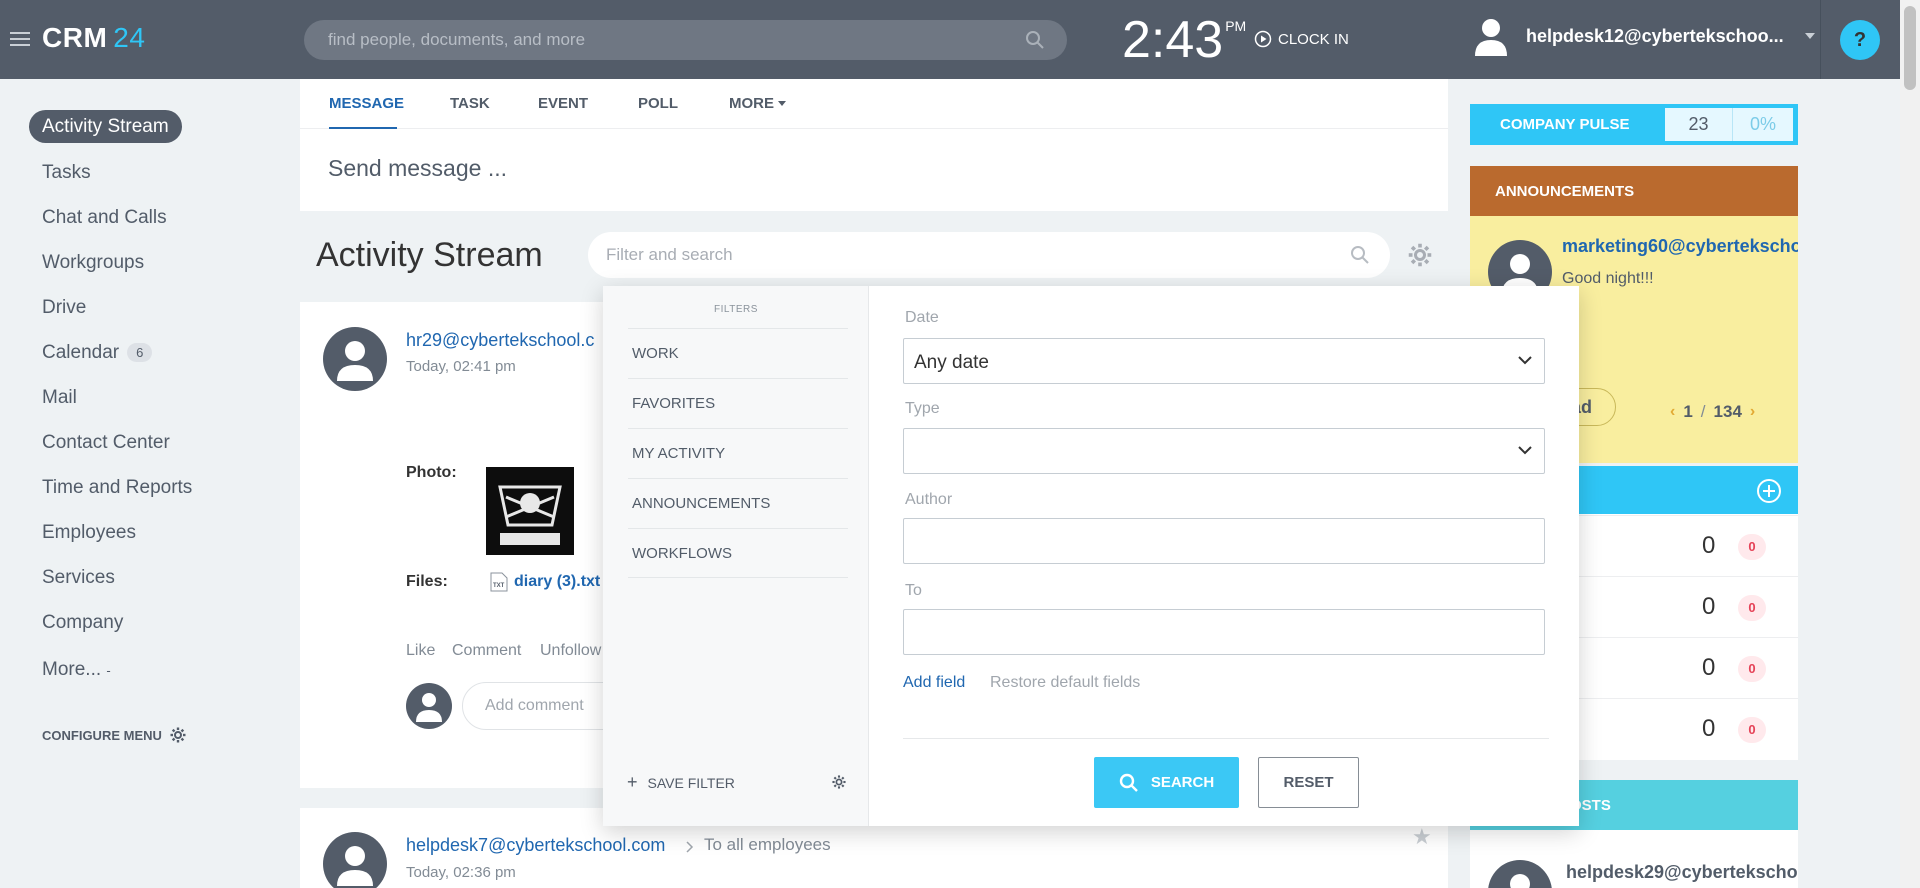 This screenshot has width=1920, height=888. Describe the element at coordinates (738, 453) in the screenshot. I see `filter-preset-my-activity: MY ACTIVITY` at that location.